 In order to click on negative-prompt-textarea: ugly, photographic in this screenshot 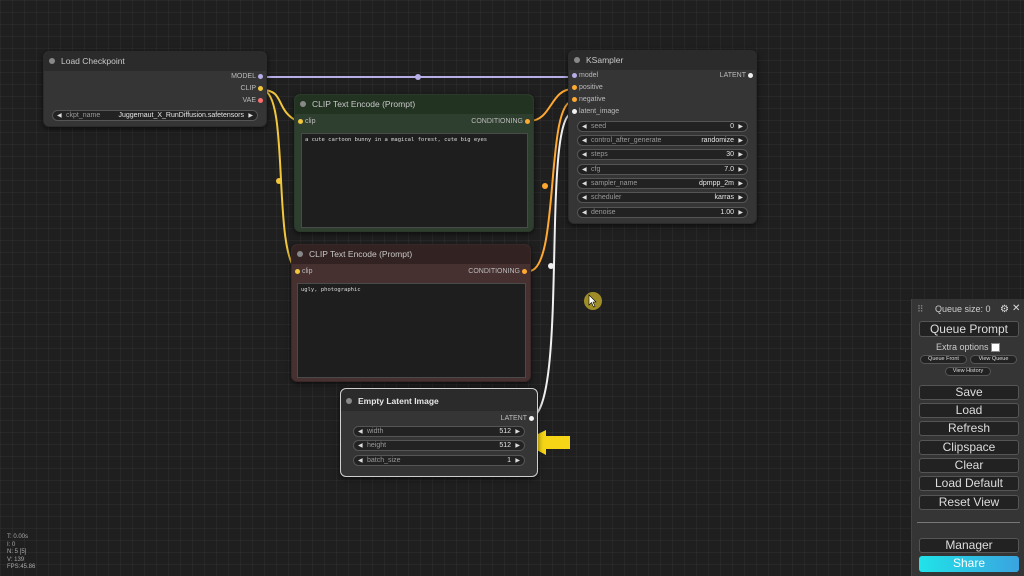, I will do `click(411, 330)`.